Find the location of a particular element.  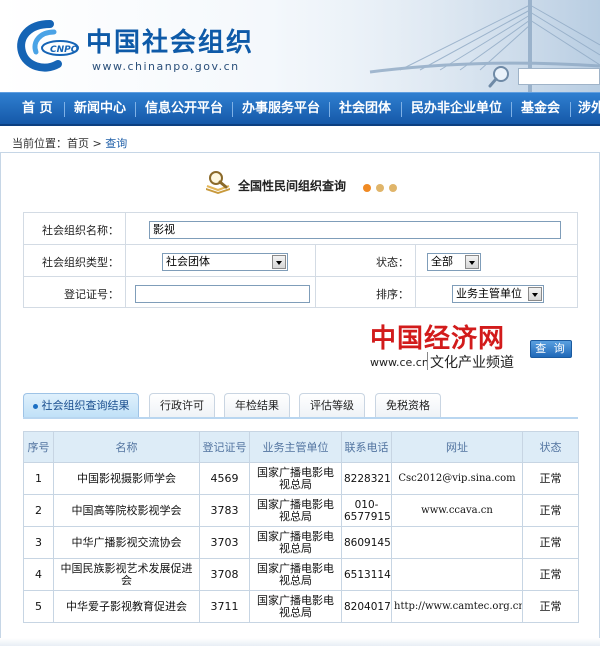

tab-query-results: 社会组织查询结果 is located at coordinates (81, 405).